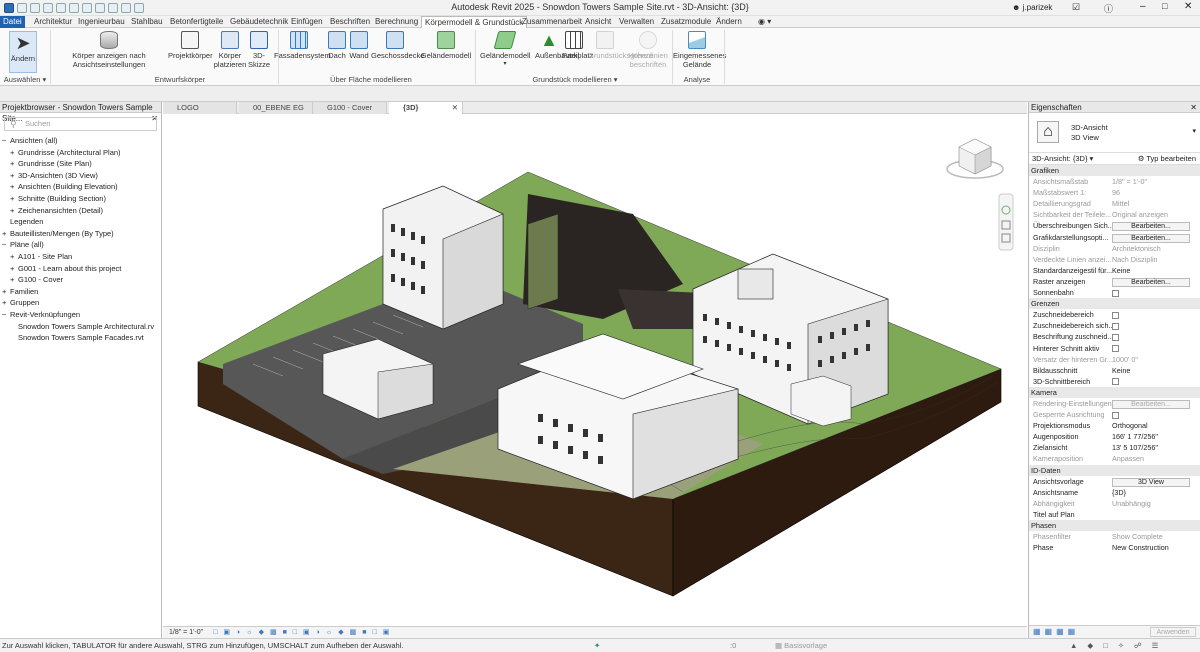  I want to click on cart-icon: ☑, so click(1076, 7).